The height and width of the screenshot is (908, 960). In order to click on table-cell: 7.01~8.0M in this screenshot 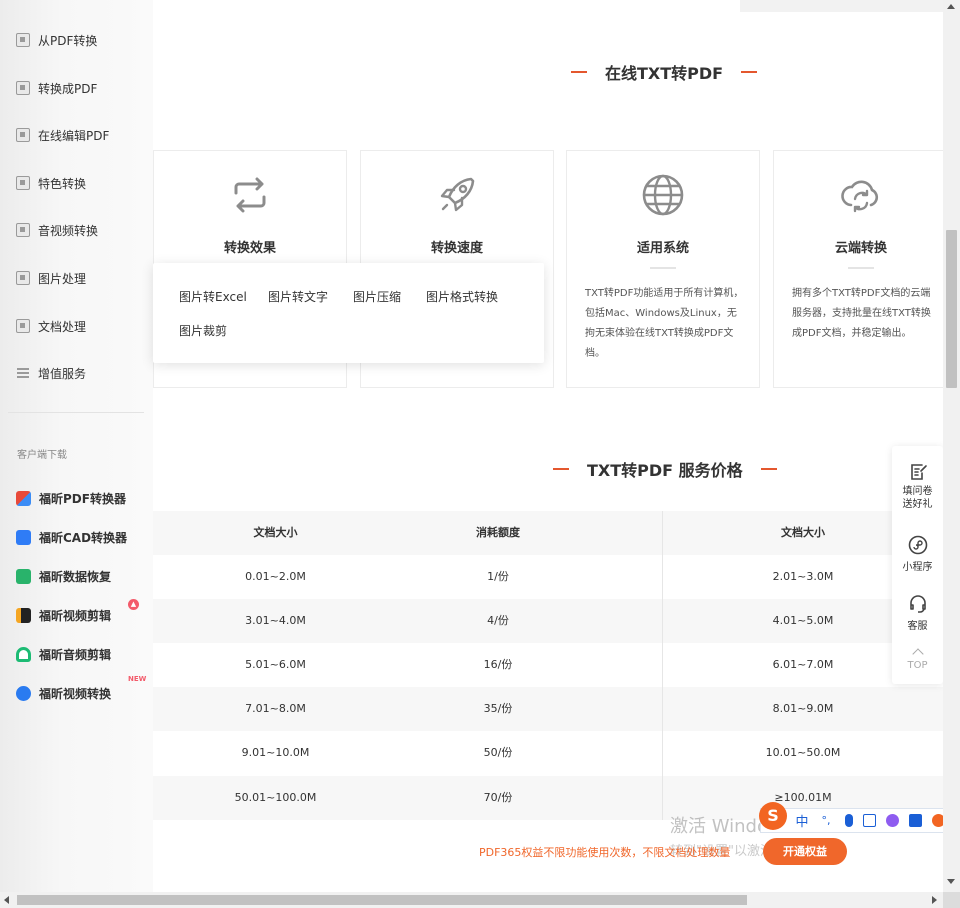, I will do `click(275, 708)`.